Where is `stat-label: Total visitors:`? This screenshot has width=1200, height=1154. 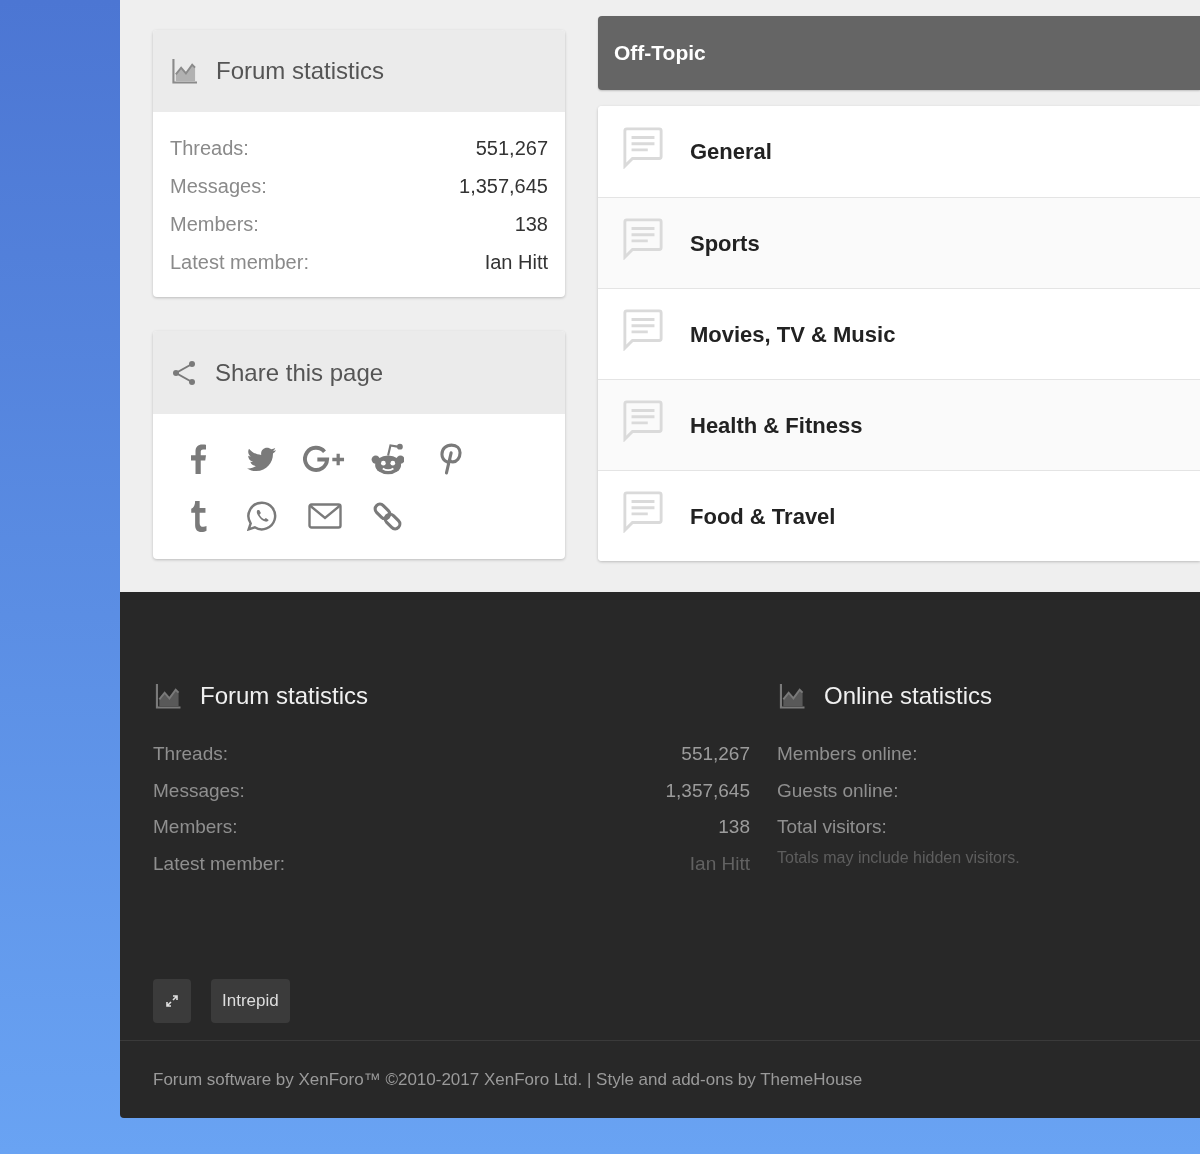
stat-label: Total visitors: is located at coordinates (832, 827).